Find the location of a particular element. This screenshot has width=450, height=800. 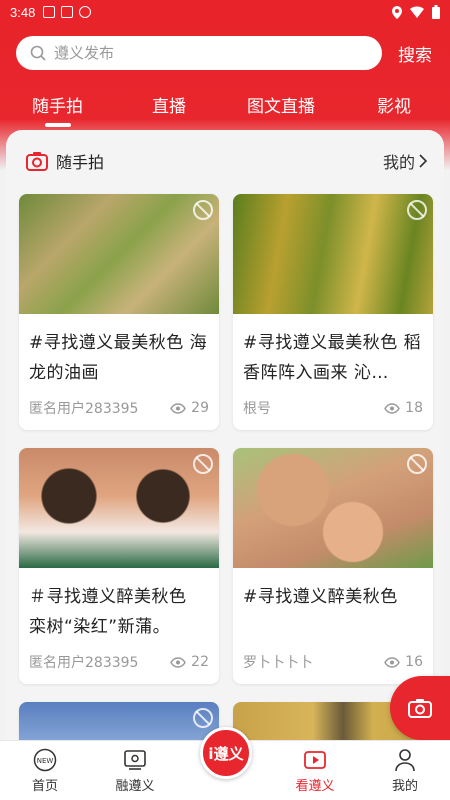

bottom-nav: NEW 首页 融遵义 i遵义 看遵义 我的 is located at coordinates (225, 763).